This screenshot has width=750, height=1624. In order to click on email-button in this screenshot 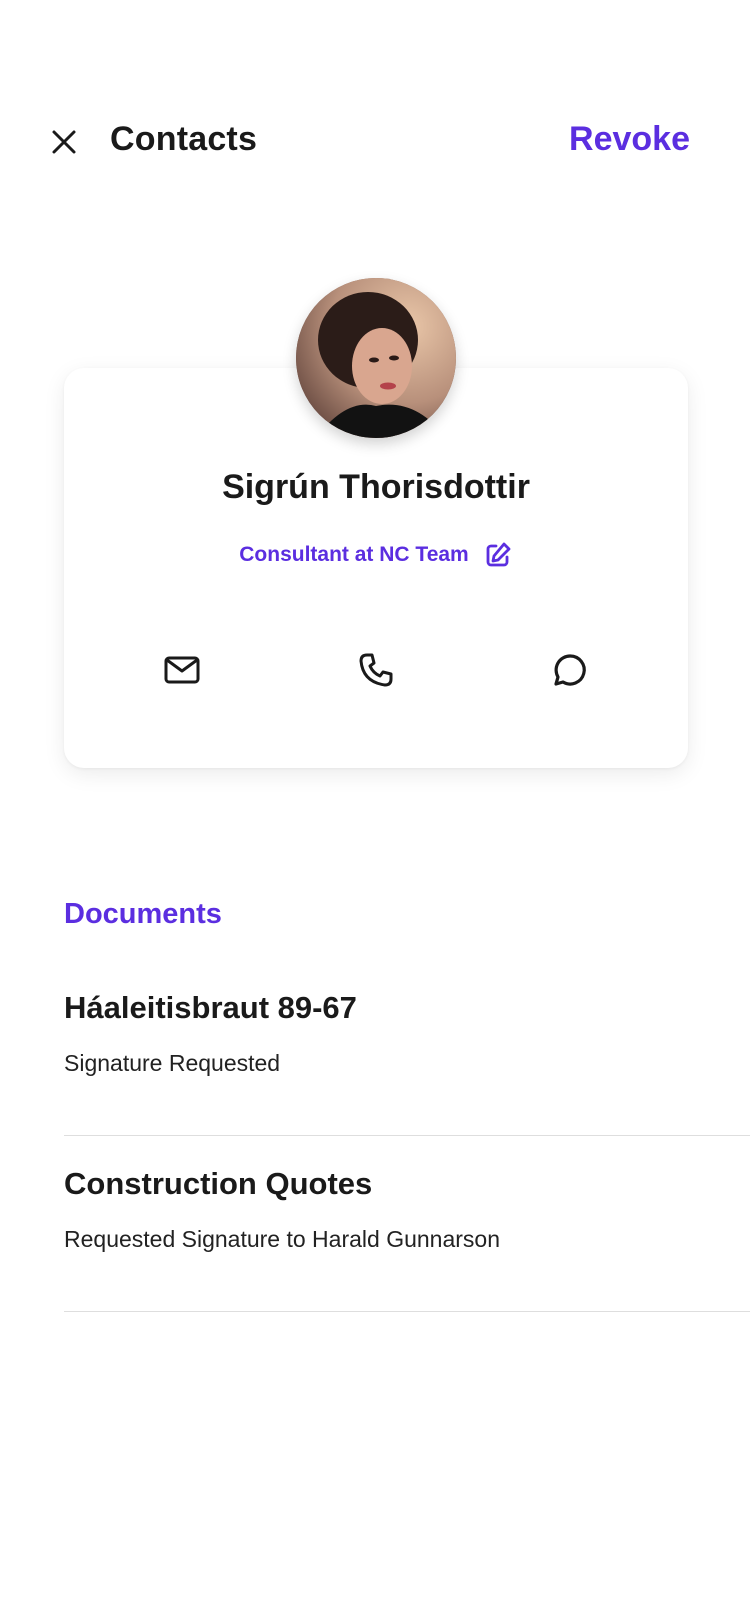, I will do `click(182, 670)`.